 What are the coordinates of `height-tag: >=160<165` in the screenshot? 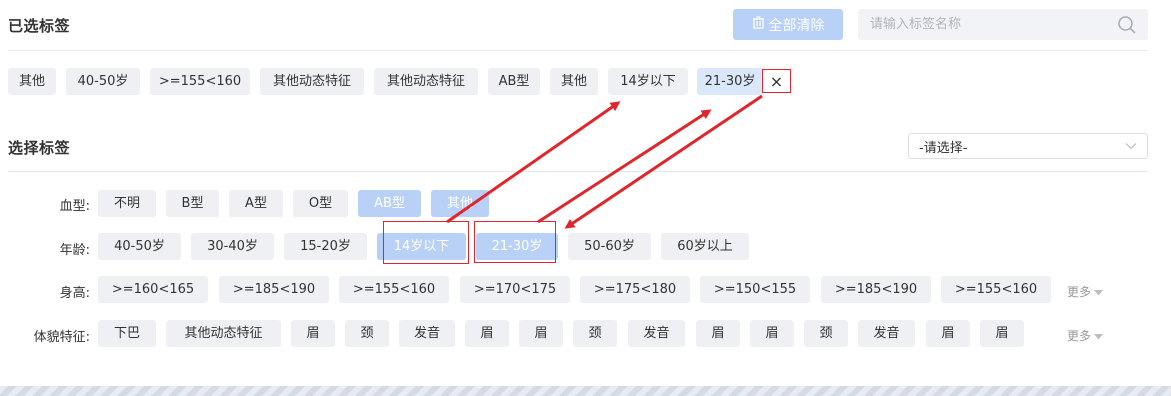 It's located at (153, 289).